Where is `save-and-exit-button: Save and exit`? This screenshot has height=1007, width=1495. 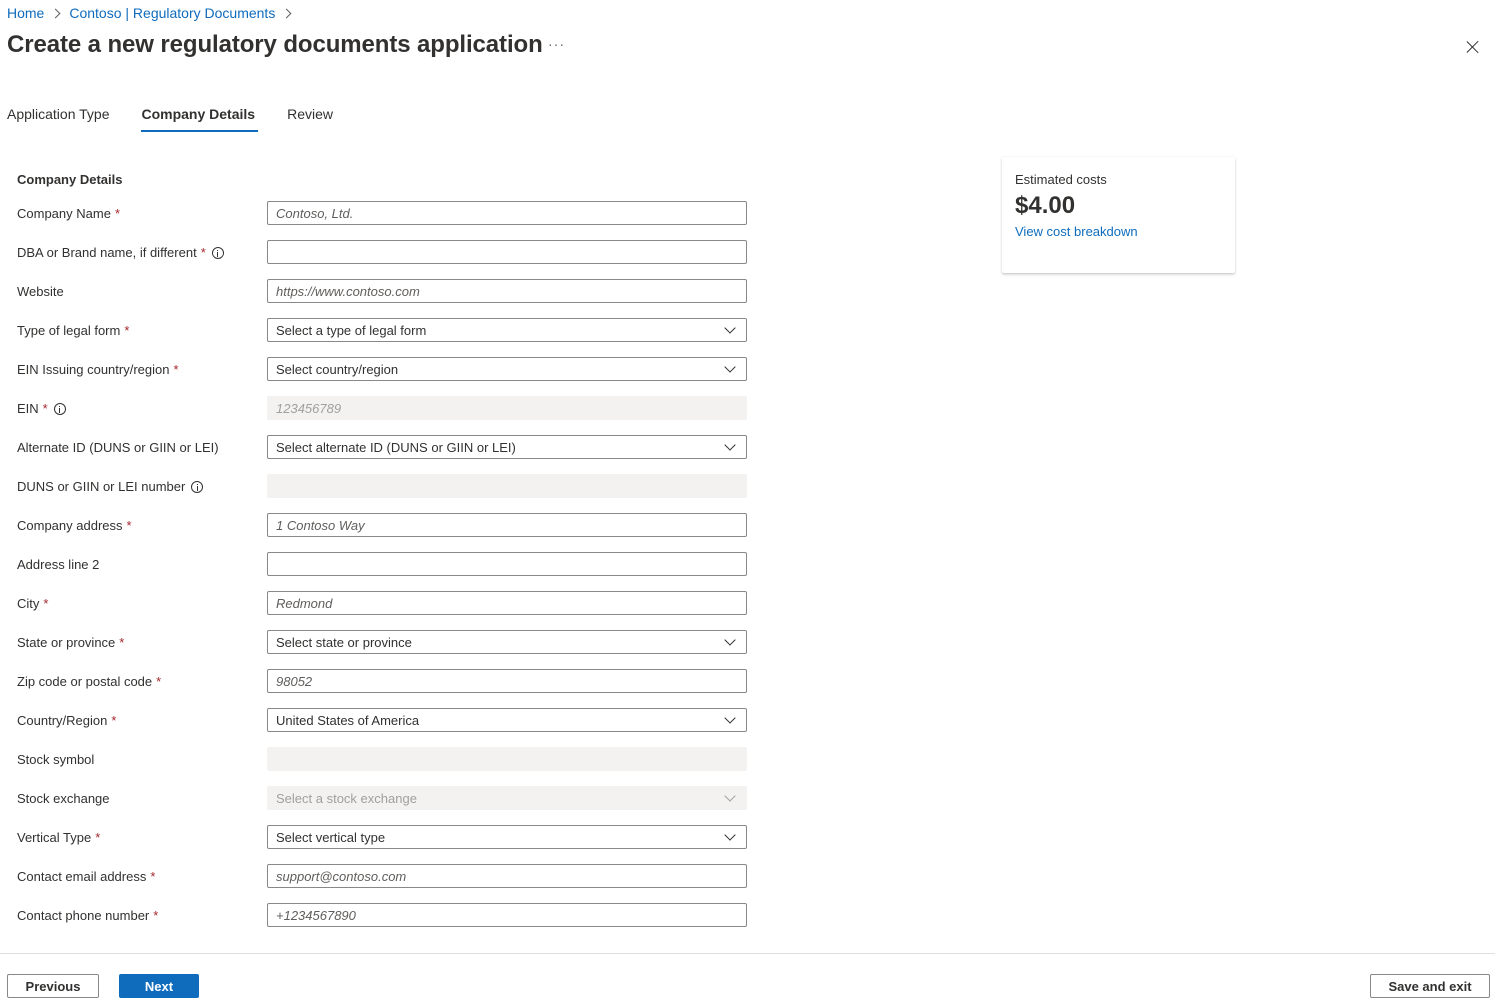
save-and-exit-button: Save and exit is located at coordinates (1430, 986).